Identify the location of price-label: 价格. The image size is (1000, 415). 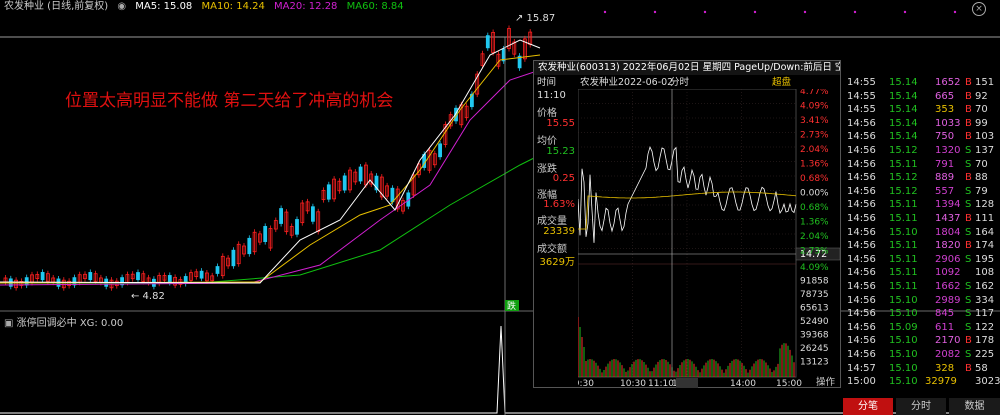
(547, 113).